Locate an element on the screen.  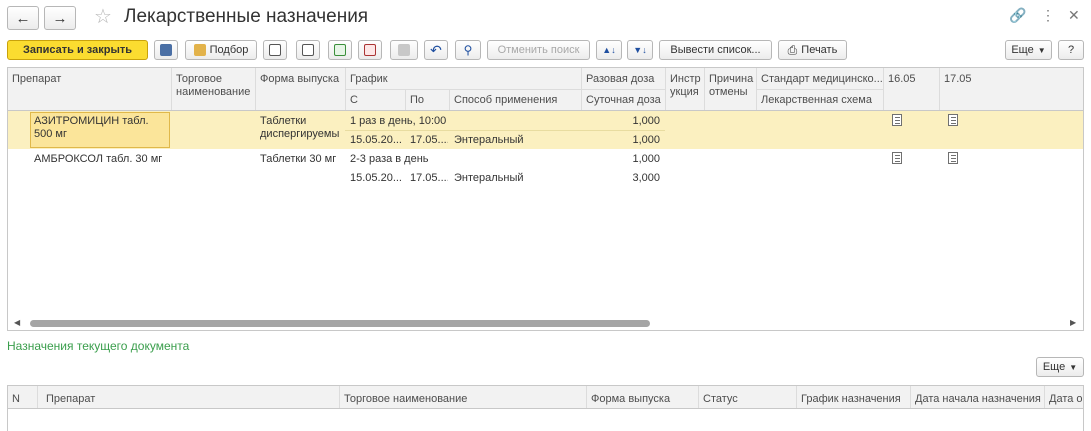
podbor-button: Подбор is located at coordinates (221, 50).